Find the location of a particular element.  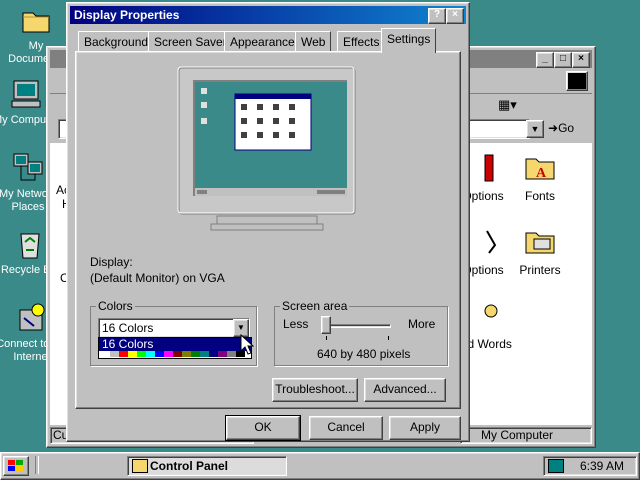

taskbar-task-label: Control Panel is located at coordinates (189, 466).